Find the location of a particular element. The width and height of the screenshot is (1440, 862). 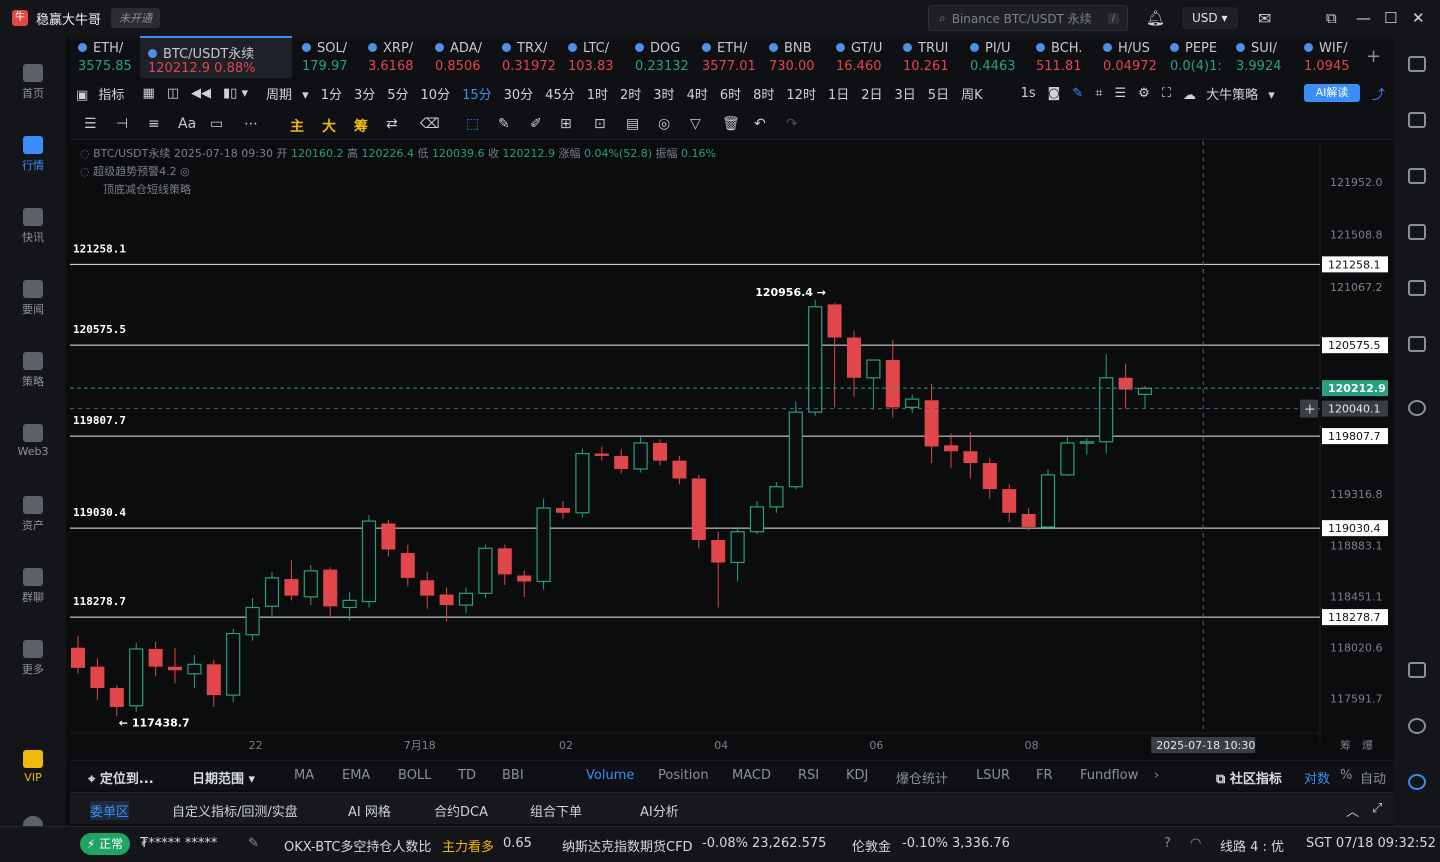

date-range-select: 日期范围 ▾ is located at coordinates (223, 777).